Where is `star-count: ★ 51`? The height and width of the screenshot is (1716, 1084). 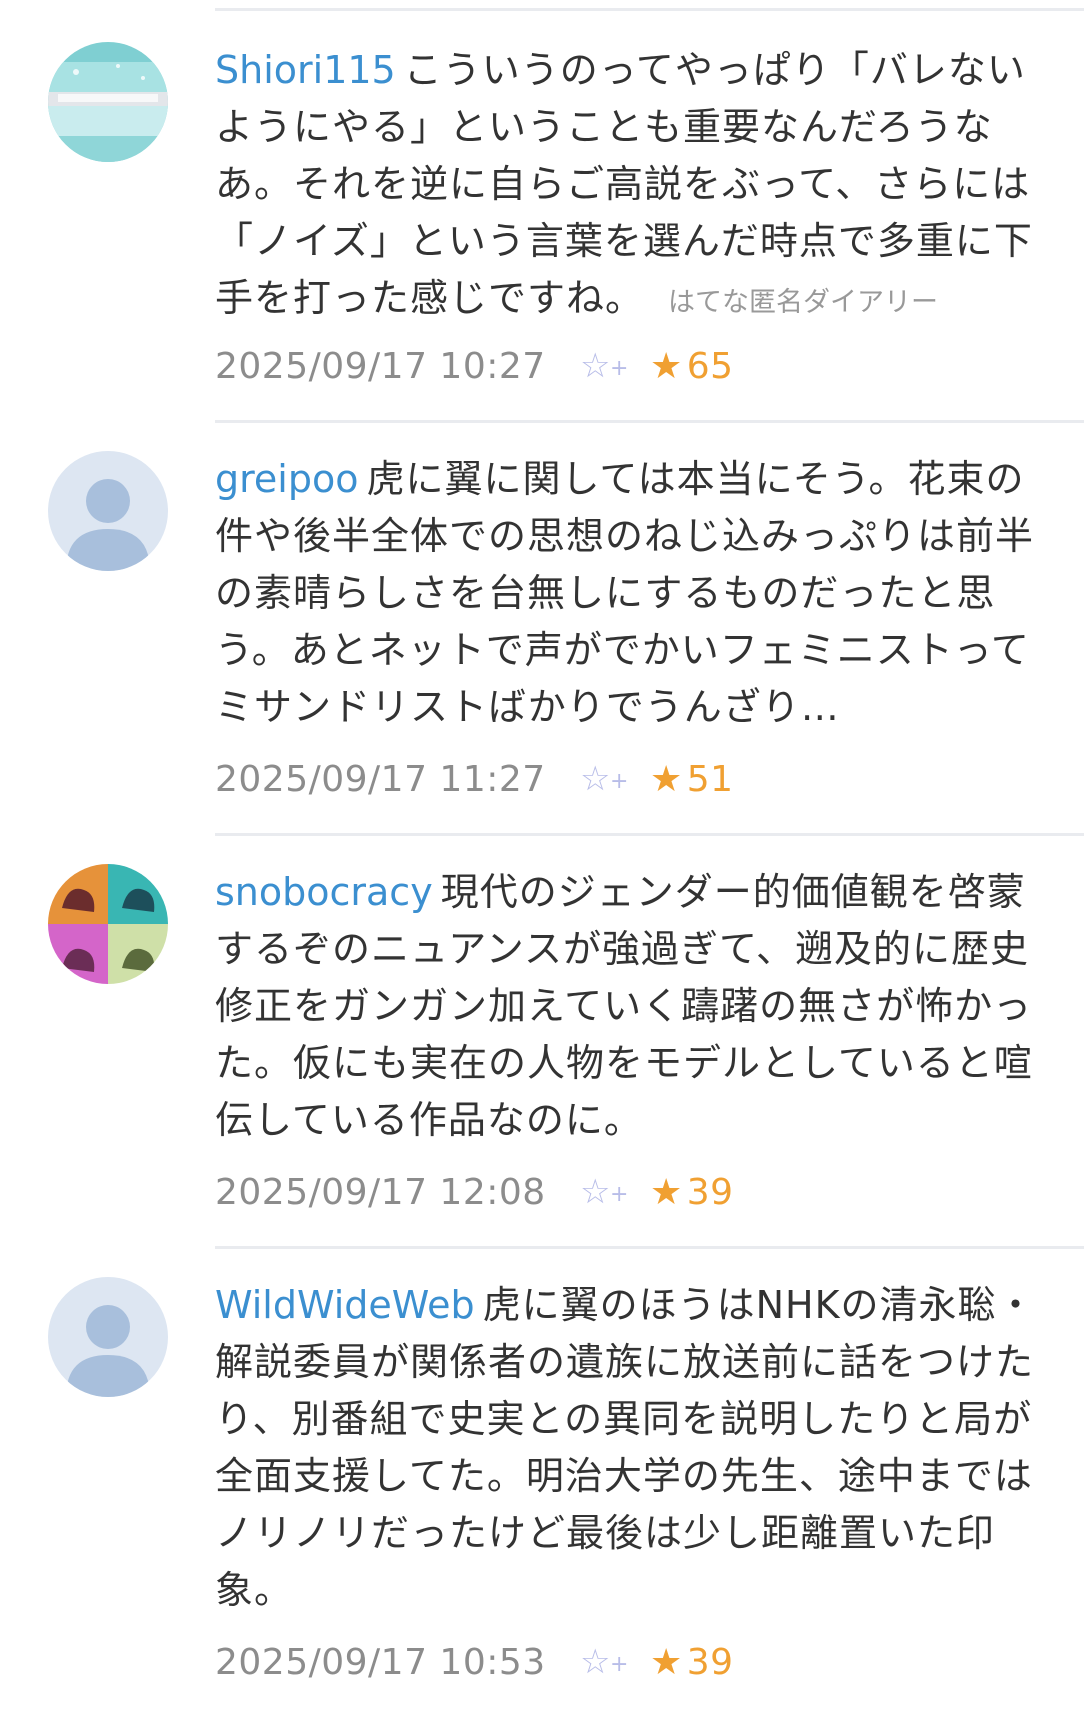
star-count: ★ 51 is located at coordinates (692, 779).